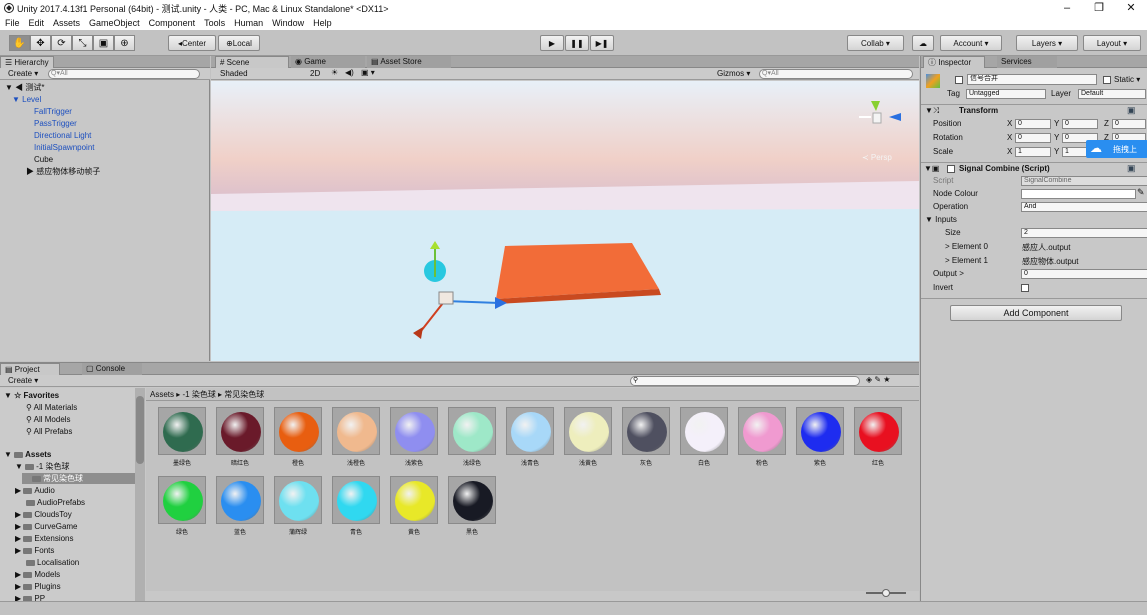 The width and height of the screenshot is (1147, 615). I want to click on material-label: 红色, so click(878, 462).